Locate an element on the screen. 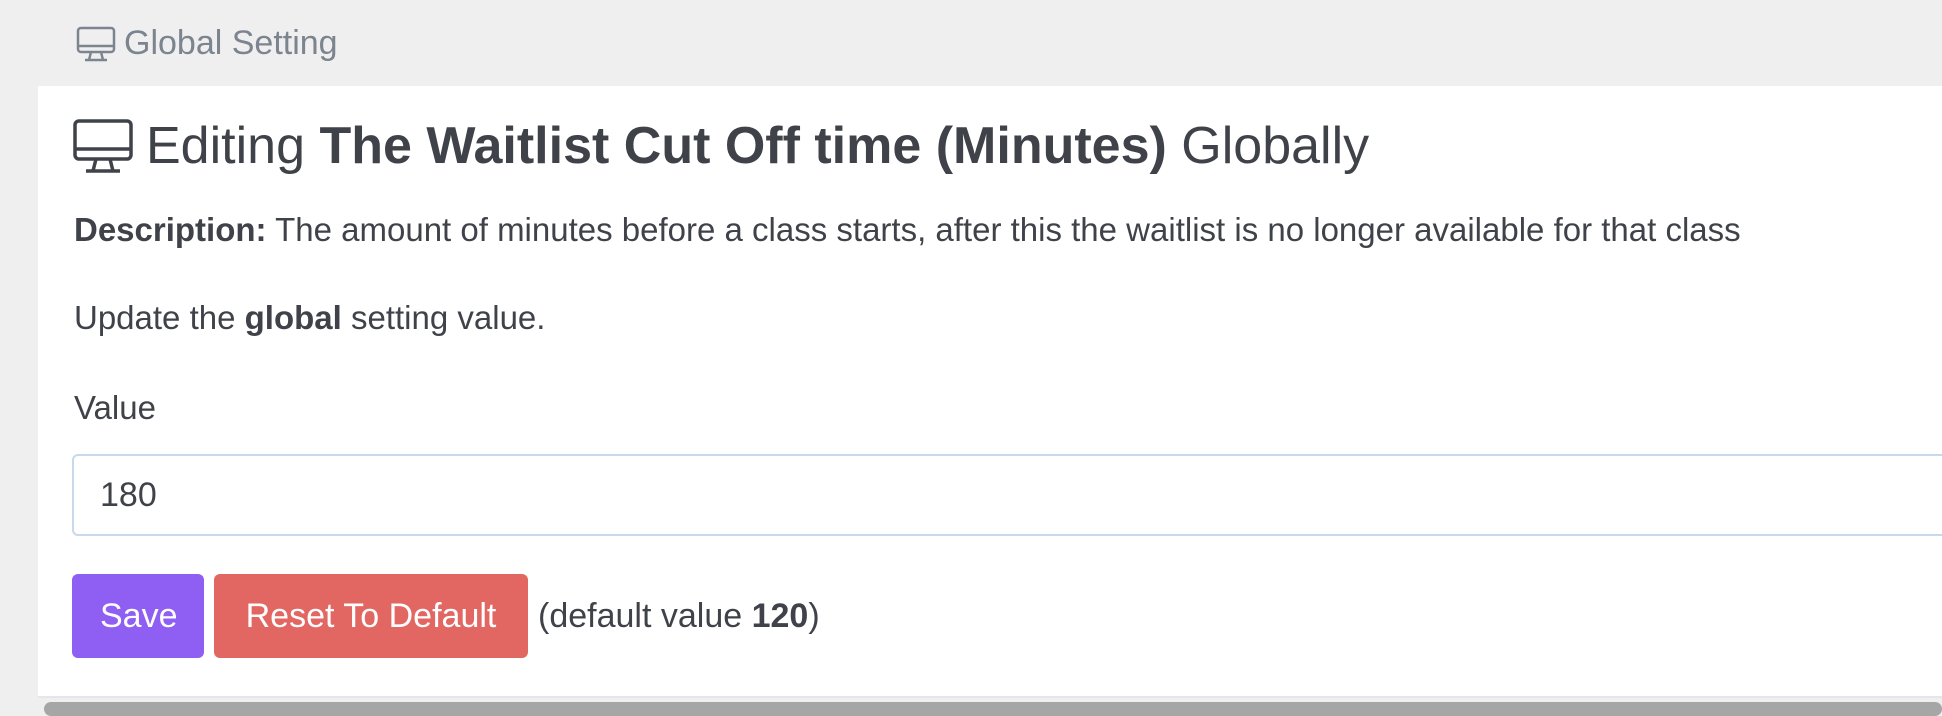 This screenshot has width=1942, height=716. update-instruction: Update the global setting value. is located at coordinates (309, 318).